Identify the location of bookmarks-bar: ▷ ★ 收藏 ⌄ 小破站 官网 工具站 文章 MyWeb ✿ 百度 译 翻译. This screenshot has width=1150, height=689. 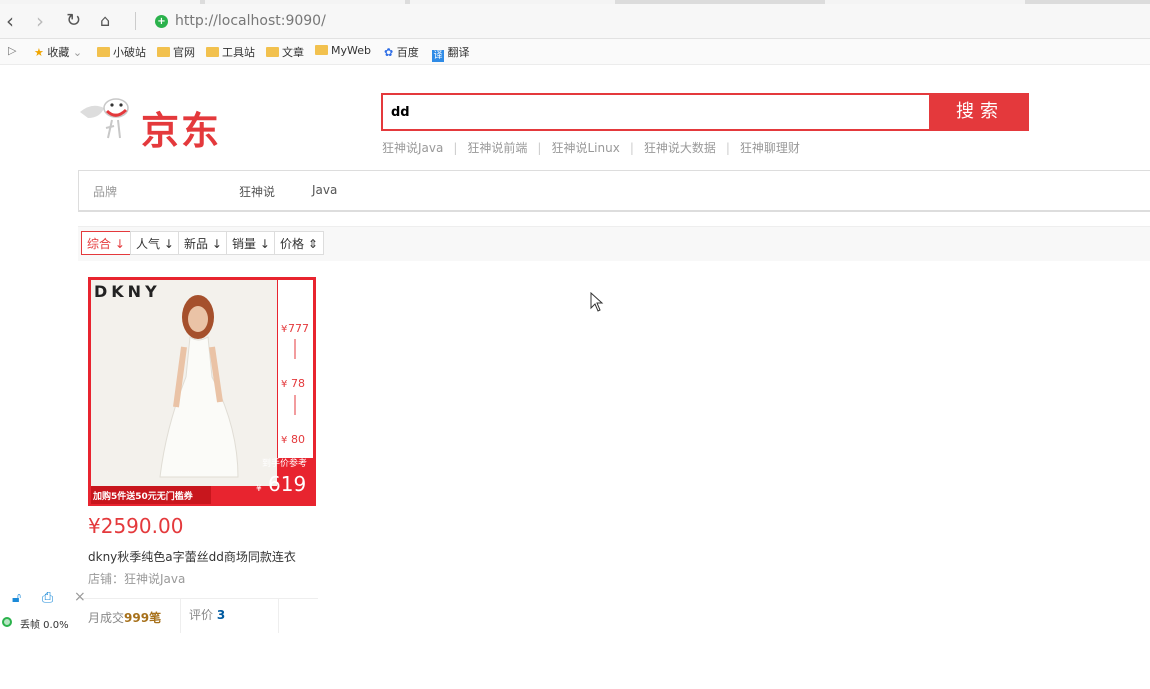
(575, 52).